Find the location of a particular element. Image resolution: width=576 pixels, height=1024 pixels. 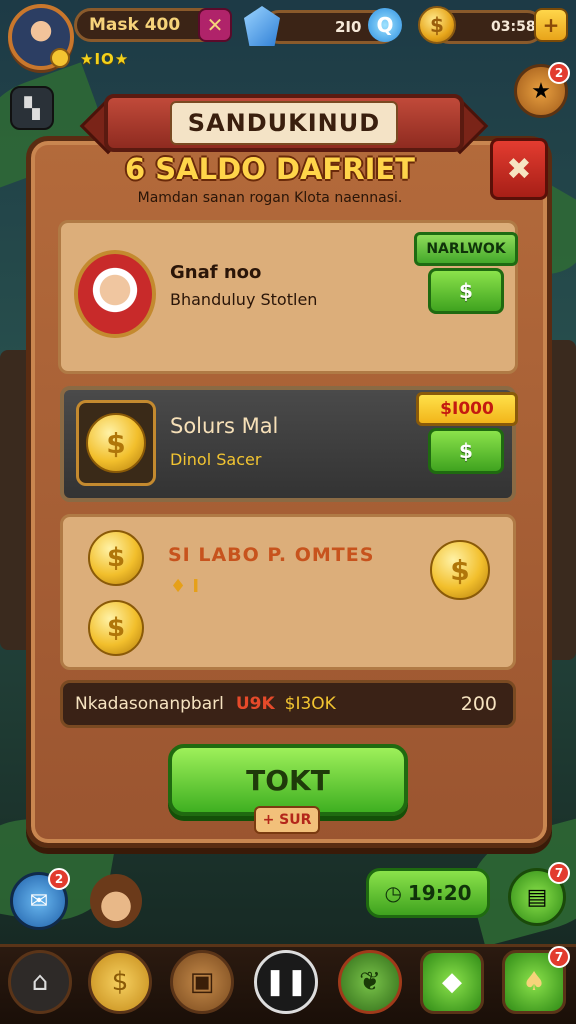

summary-label: Nkadasonanpbarl is located at coordinates (149, 704).